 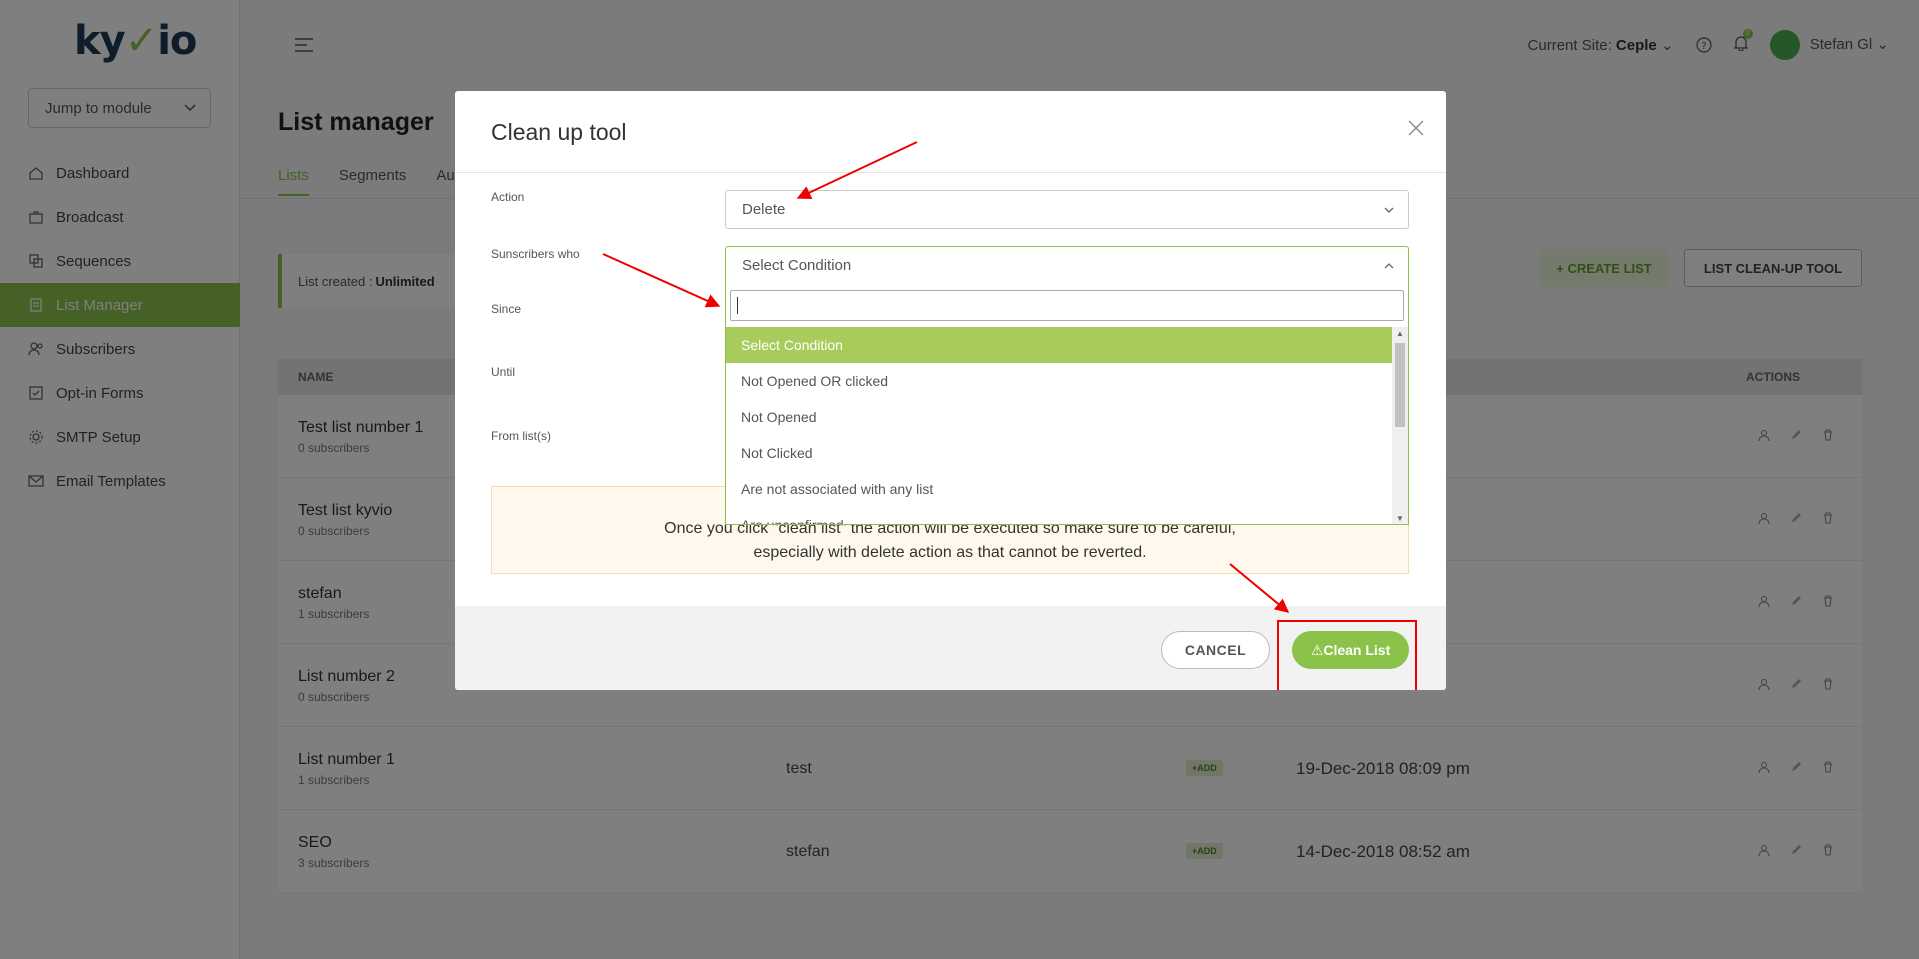 I want to click on annotation-arrow-action, so click(x=857, y=170).